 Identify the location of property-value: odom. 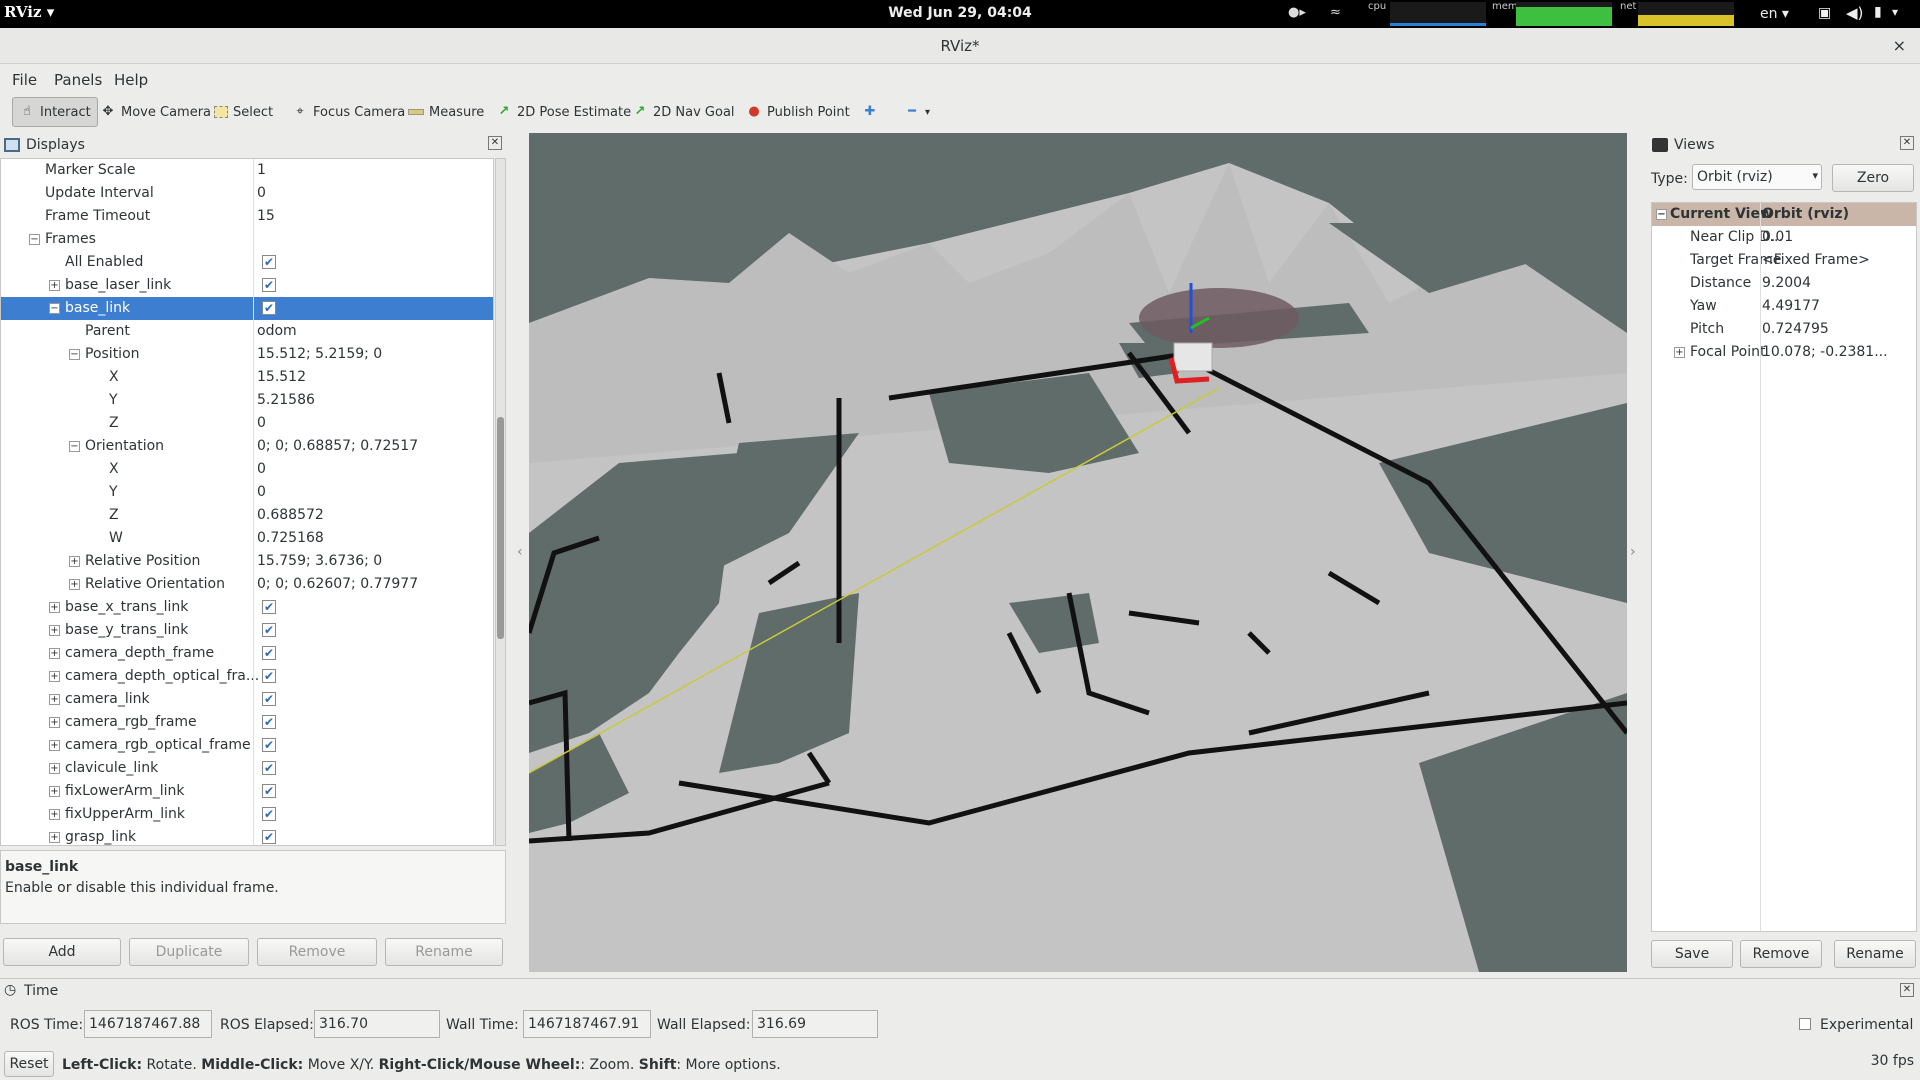
(277, 331).